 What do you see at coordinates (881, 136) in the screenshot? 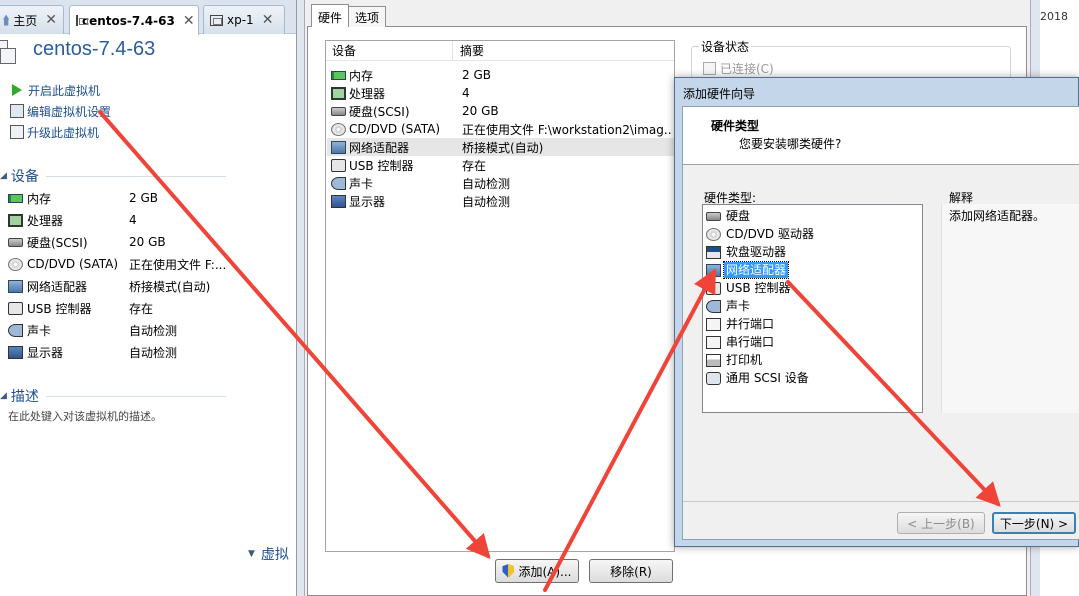
I see `wizard-header: 硬件类型 您要安装哪类硬件?` at bounding box center [881, 136].